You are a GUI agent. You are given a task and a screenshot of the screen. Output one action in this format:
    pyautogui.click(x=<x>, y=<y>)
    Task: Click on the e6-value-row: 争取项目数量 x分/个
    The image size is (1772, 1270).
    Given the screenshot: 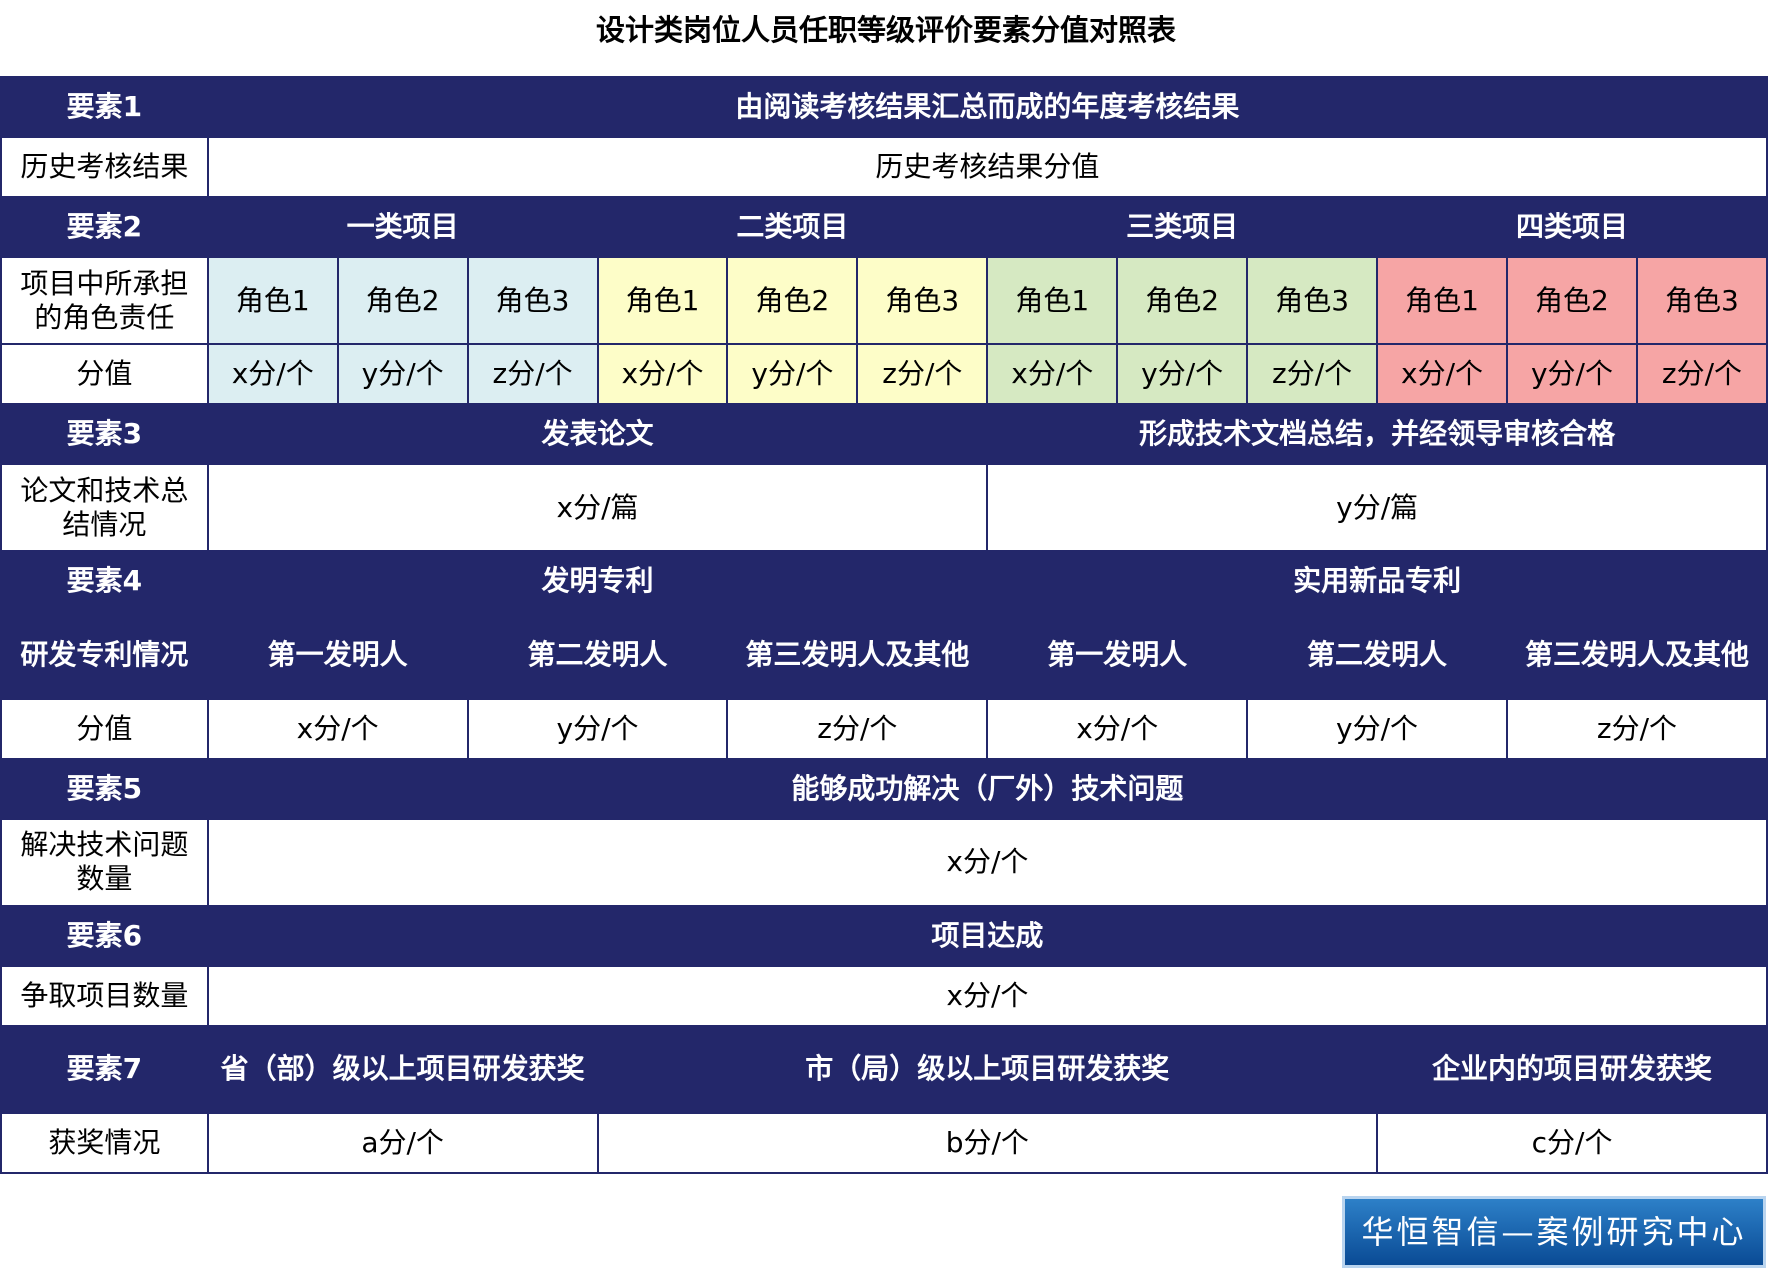 What is the action you would take?
    pyautogui.click(x=884, y=995)
    